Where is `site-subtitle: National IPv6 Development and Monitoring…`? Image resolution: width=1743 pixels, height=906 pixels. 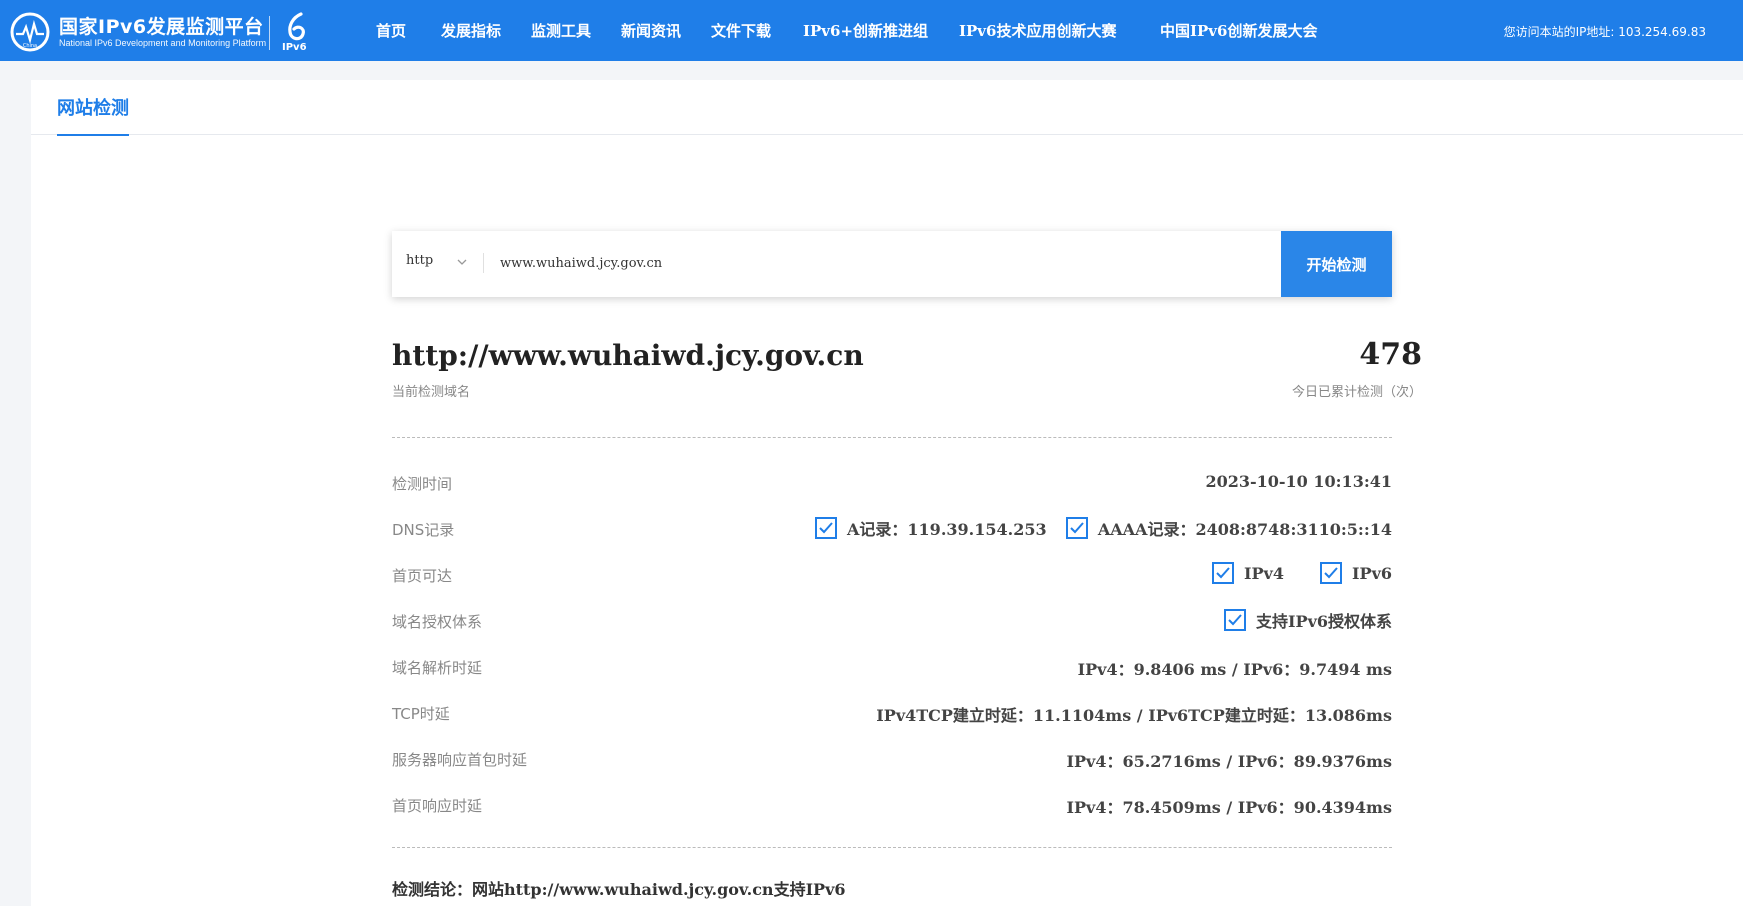
site-subtitle: National IPv6 Development and Monitoring… is located at coordinates (163, 43).